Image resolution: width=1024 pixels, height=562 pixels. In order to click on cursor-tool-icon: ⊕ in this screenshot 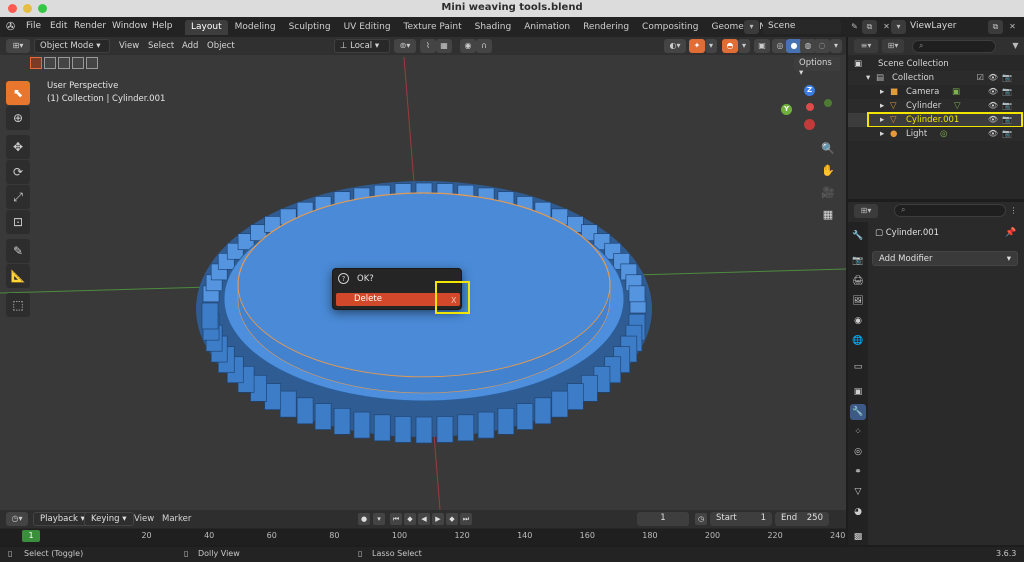, I will do `click(18, 118)`.